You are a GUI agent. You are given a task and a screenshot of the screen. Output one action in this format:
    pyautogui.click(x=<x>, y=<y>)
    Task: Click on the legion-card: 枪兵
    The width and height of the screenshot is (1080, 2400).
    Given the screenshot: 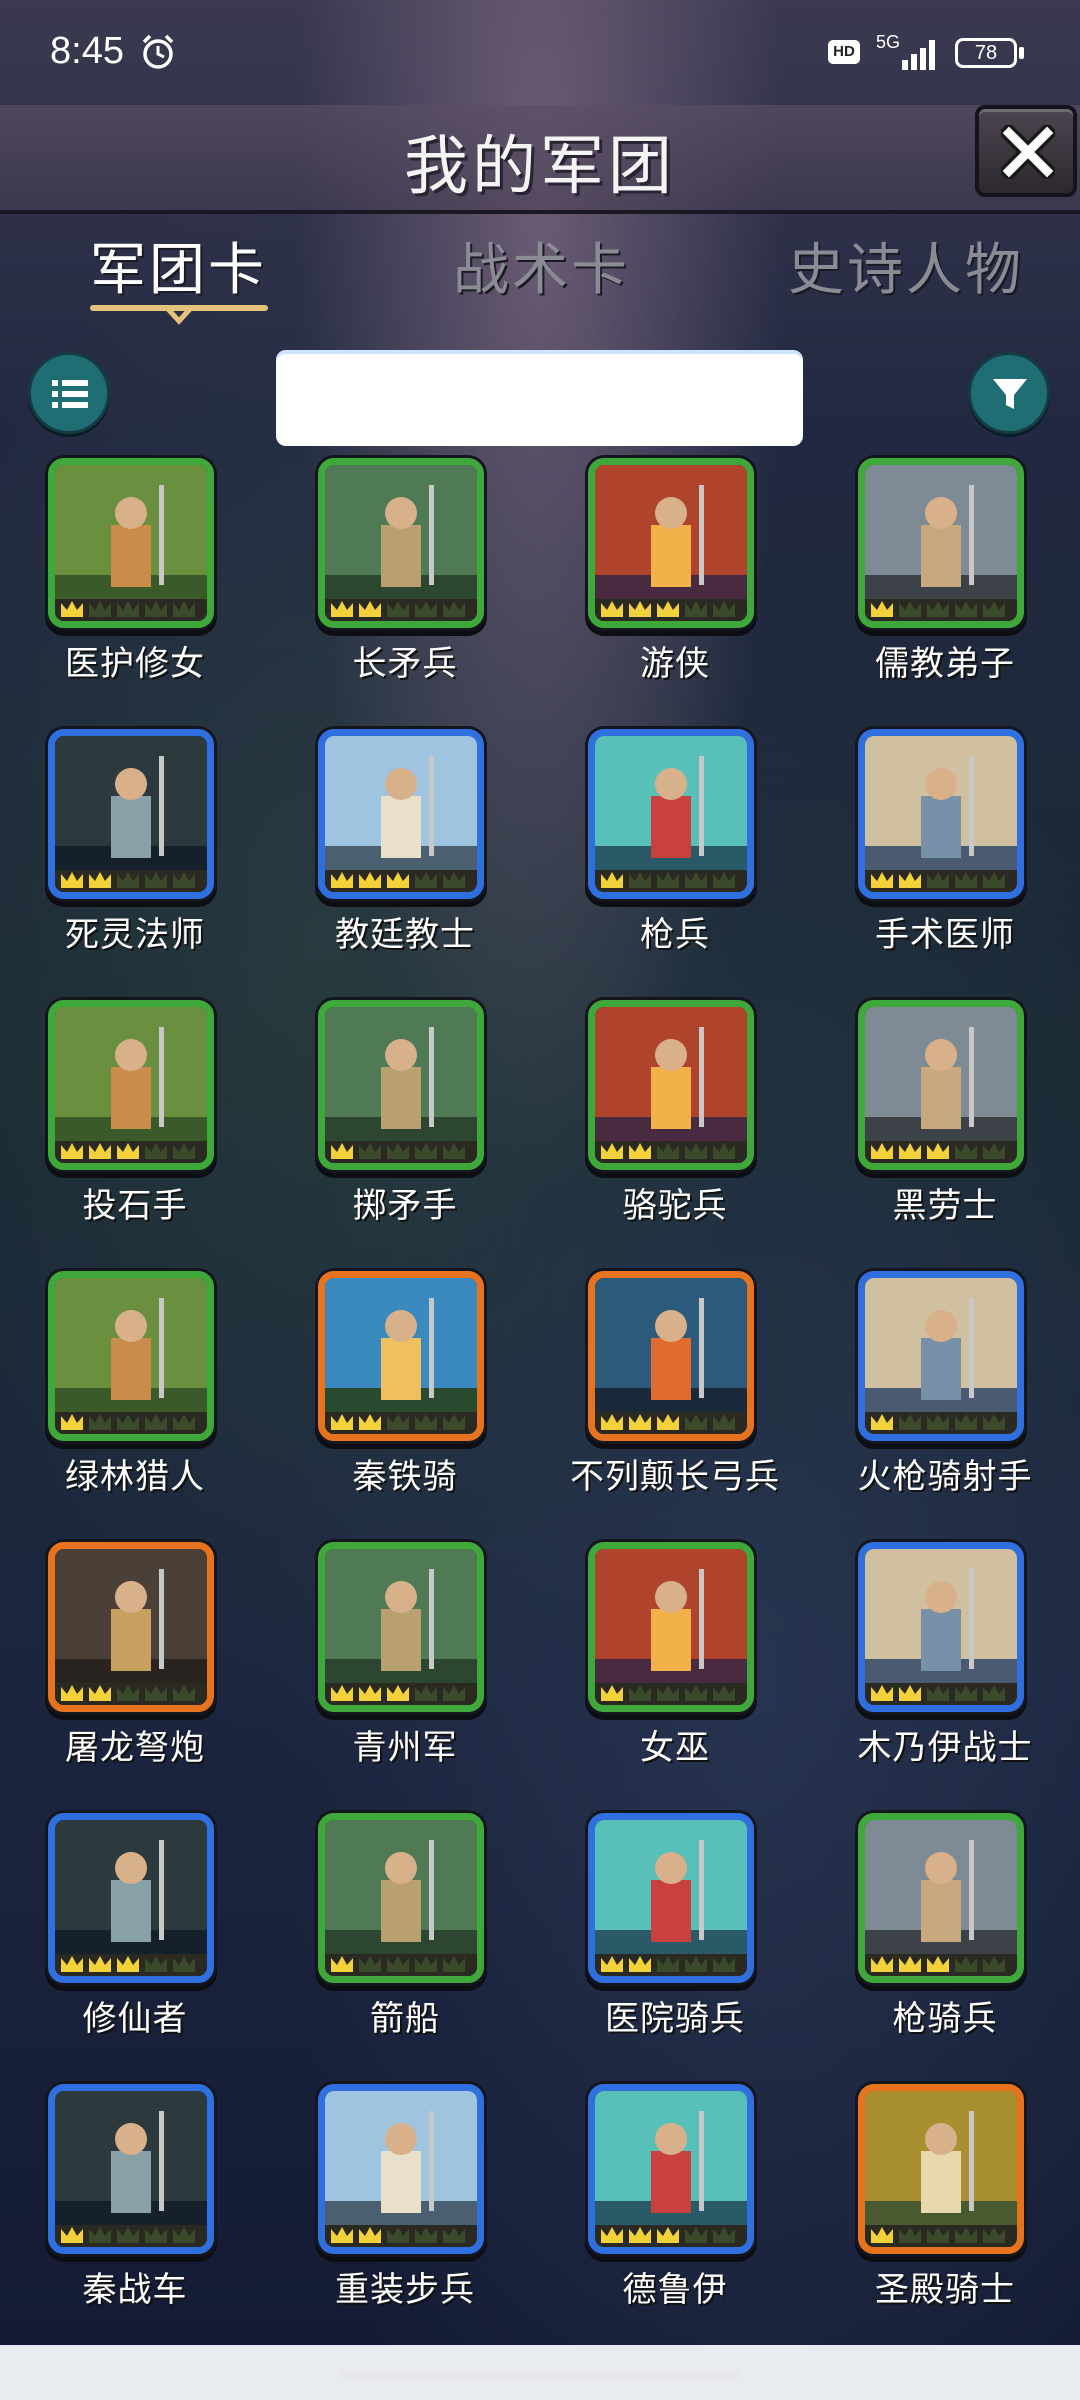 What is the action you would take?
    pyautogui.click(x=675, y=859)
    